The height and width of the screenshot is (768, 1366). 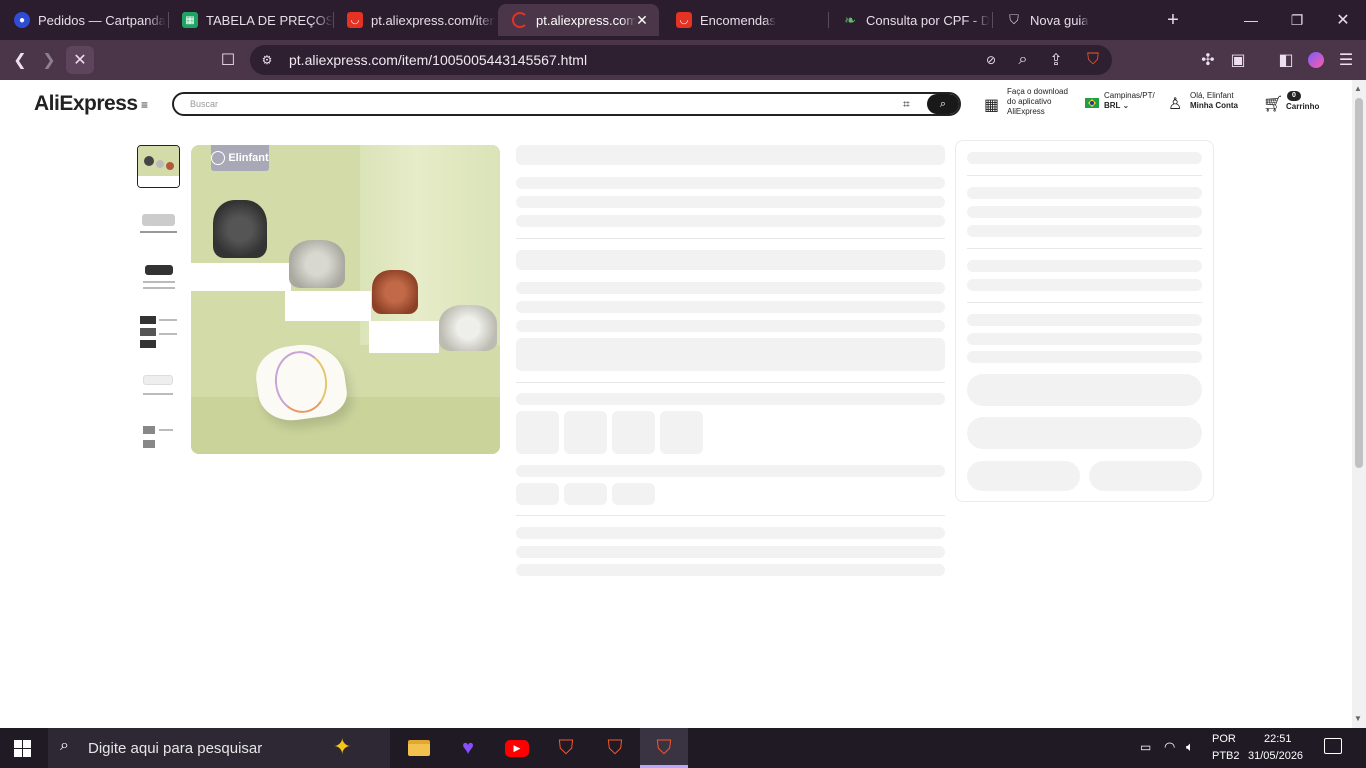 I want to click on brazil-flag-icon, so click(x=1092, y=103).